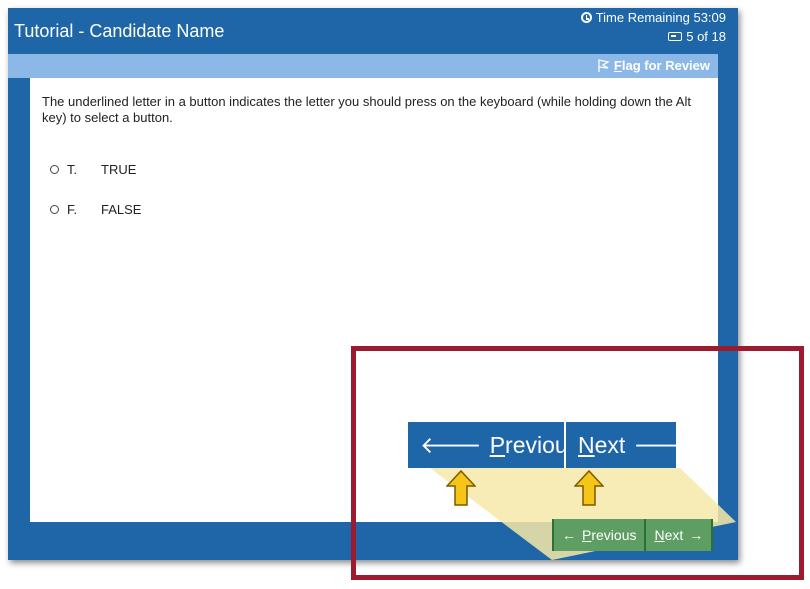  What do you see at coordinates (119, 169) in the screenshot?
I see `option-label: TRUE` at bounding box center [119, 169].